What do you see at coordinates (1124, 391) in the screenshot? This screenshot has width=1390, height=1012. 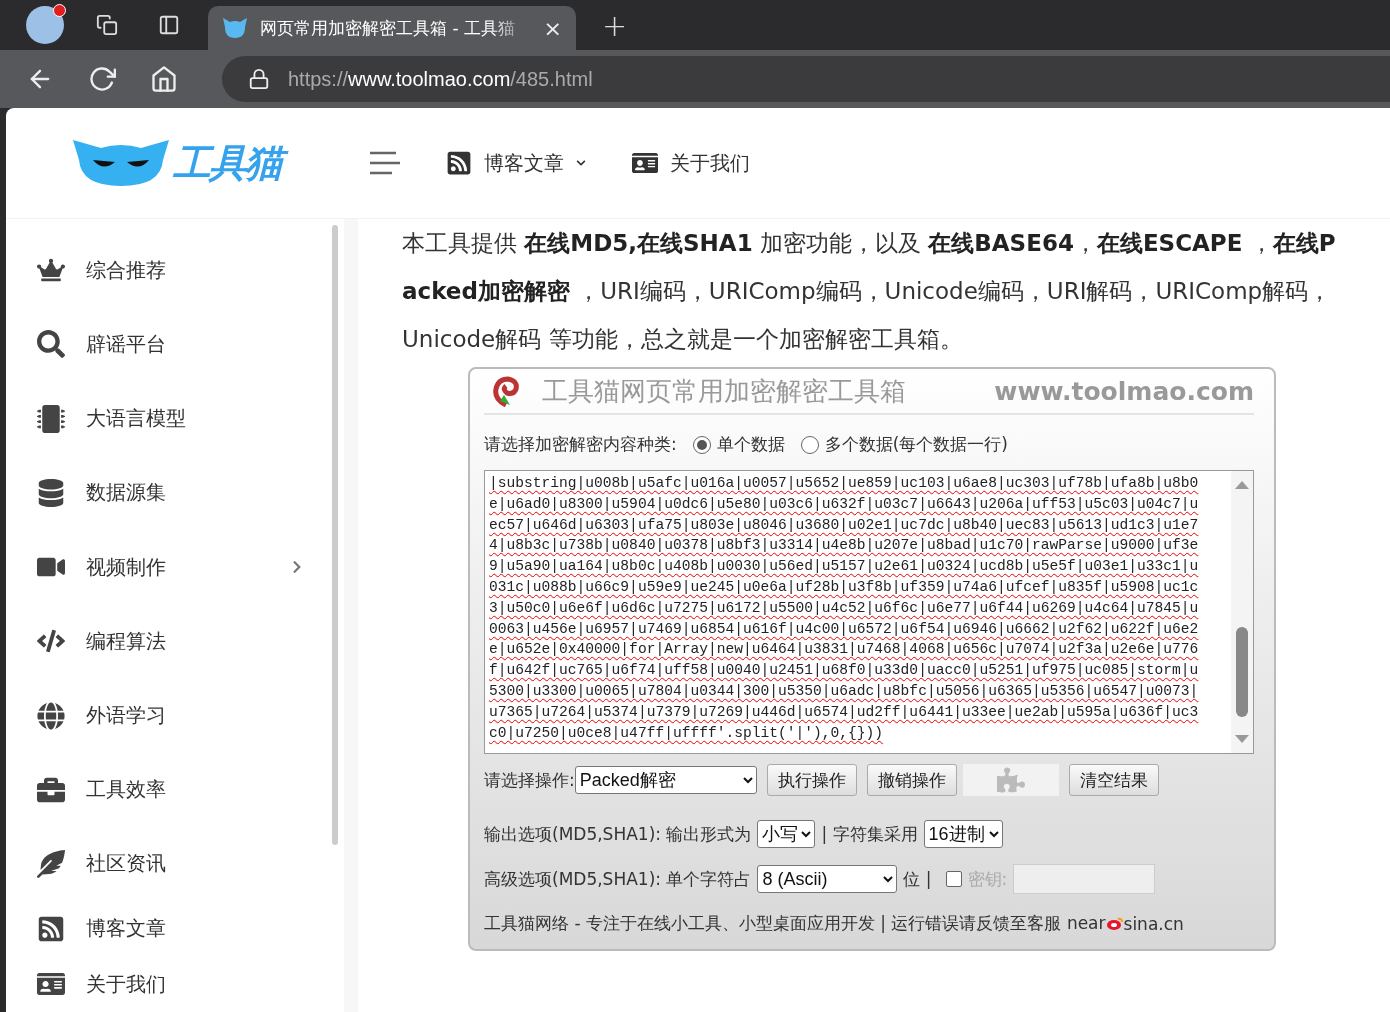 I see `site-url: www.toolmao.com` at bounding box center [1124, 391].